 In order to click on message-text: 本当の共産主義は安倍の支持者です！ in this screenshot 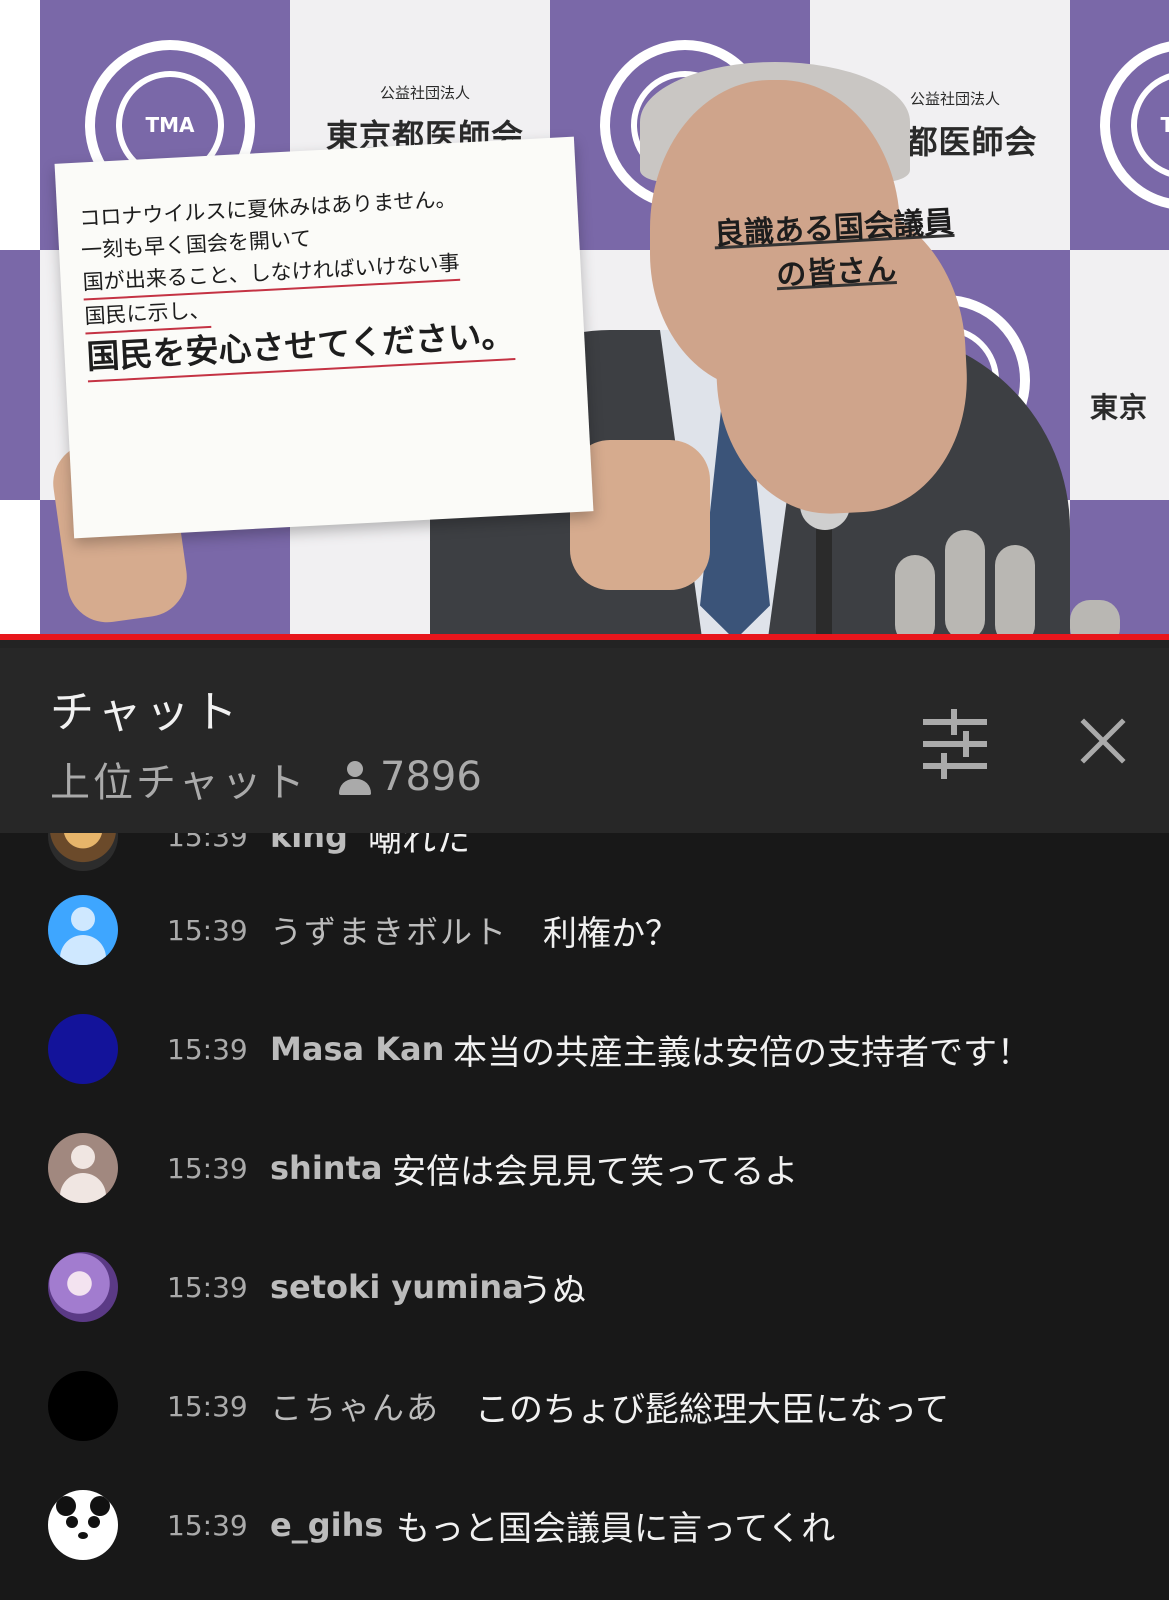, I will do `click(742, 1052)`.